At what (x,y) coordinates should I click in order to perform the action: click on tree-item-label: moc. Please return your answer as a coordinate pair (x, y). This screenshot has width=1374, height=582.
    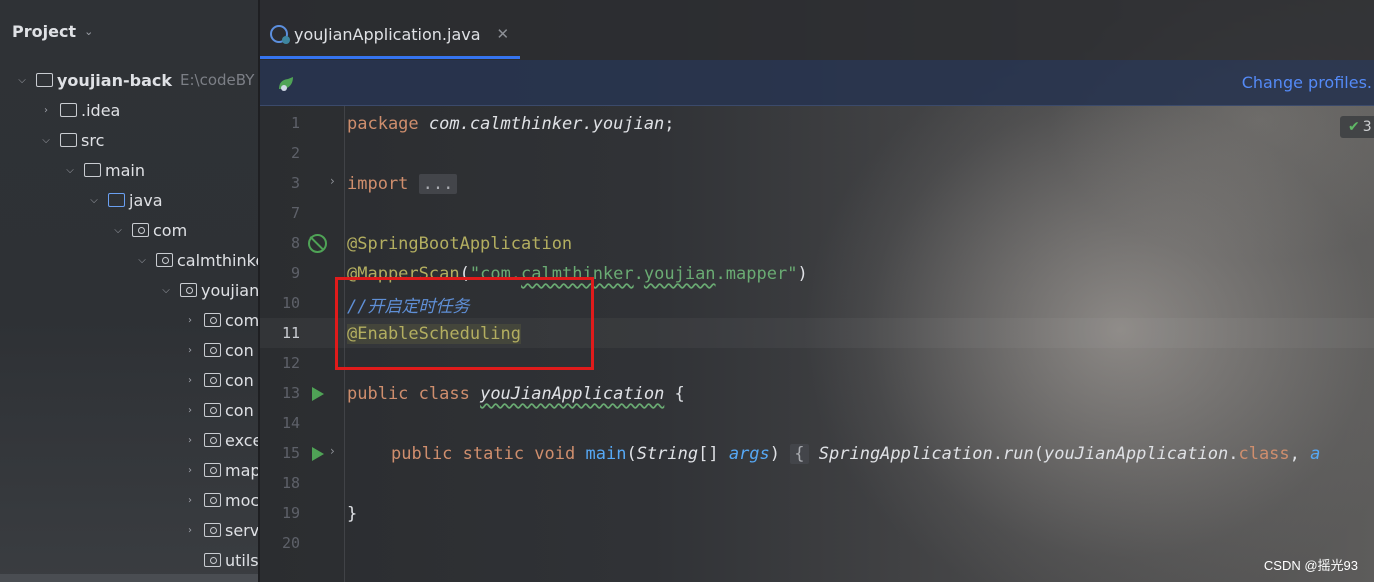
    Looking at the image, I should click on (241, 500).